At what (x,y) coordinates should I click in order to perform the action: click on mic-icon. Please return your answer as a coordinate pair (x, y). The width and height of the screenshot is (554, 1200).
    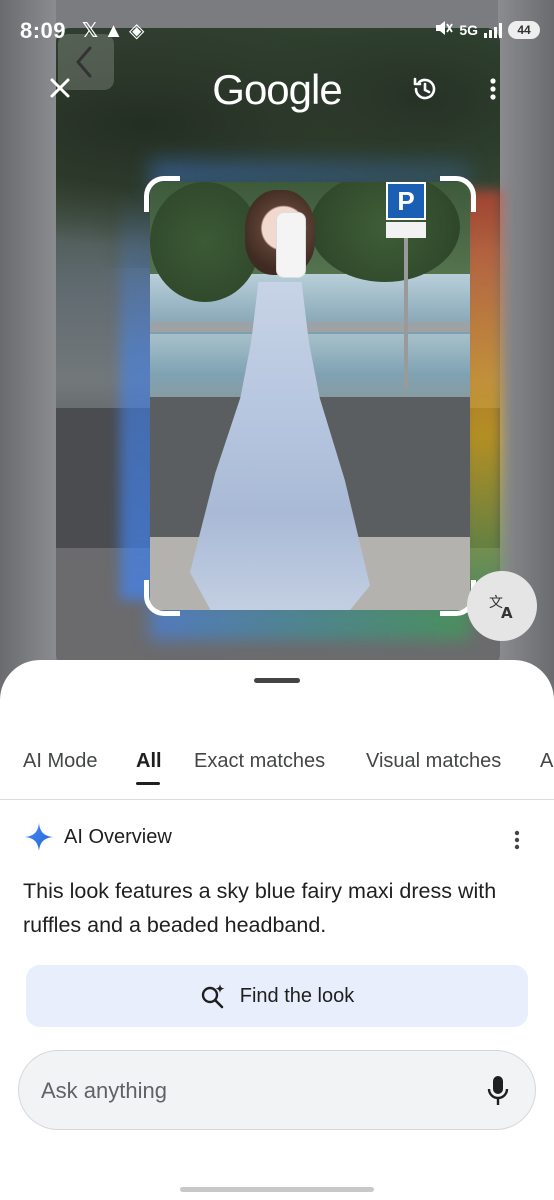
    Looking at the image, I should click on (498, 1090).